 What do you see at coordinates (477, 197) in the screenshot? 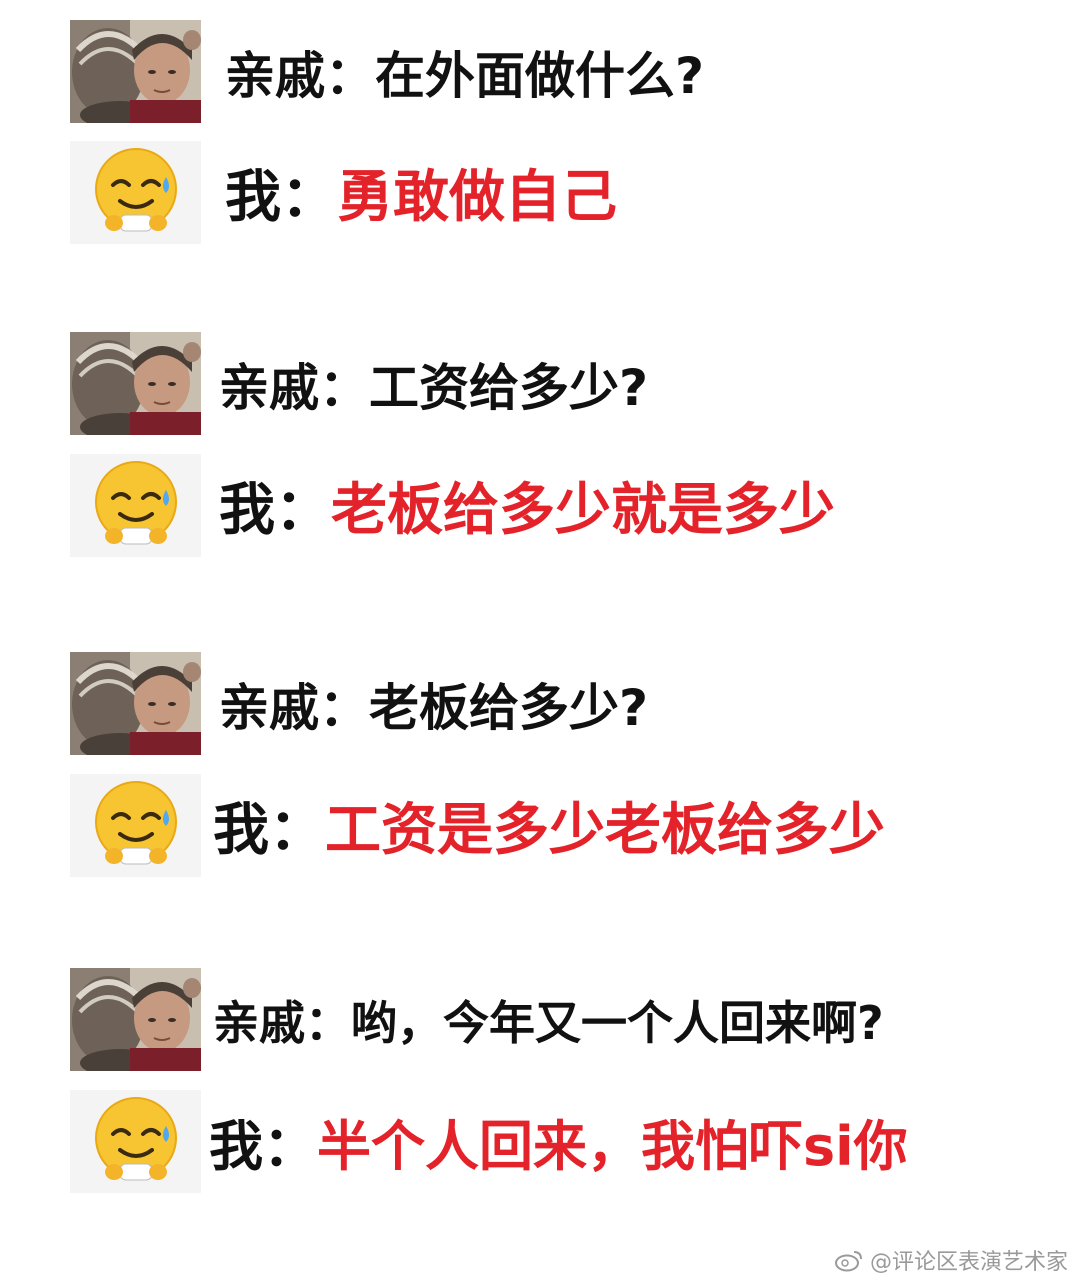
I see `me-answer: 勇敢做自己` at bounding box center [477, 197].